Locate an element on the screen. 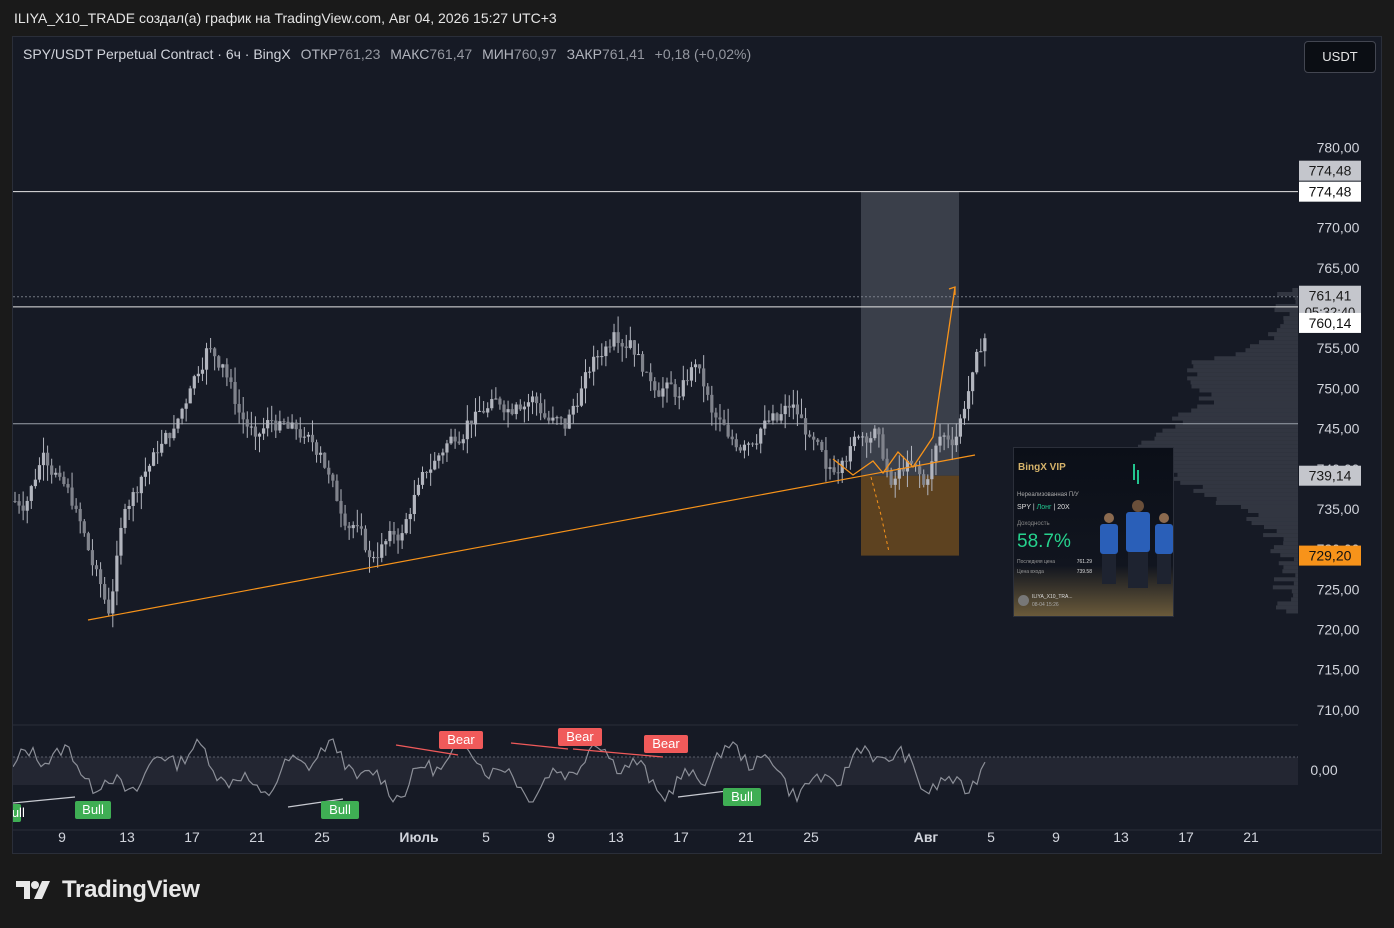 The width and height of the screenshot is (1394, 928). time-tick-label: 25 is located at coordinates (322, 837).